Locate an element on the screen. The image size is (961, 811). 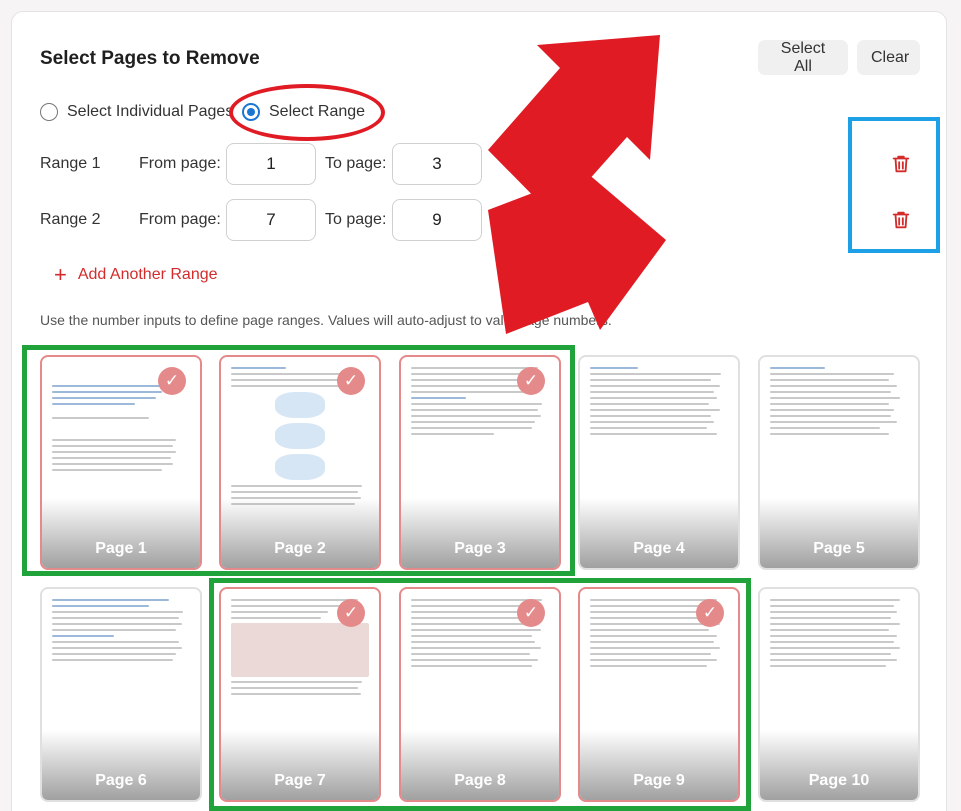
arrow-icon is located at coordinates (577, 242).